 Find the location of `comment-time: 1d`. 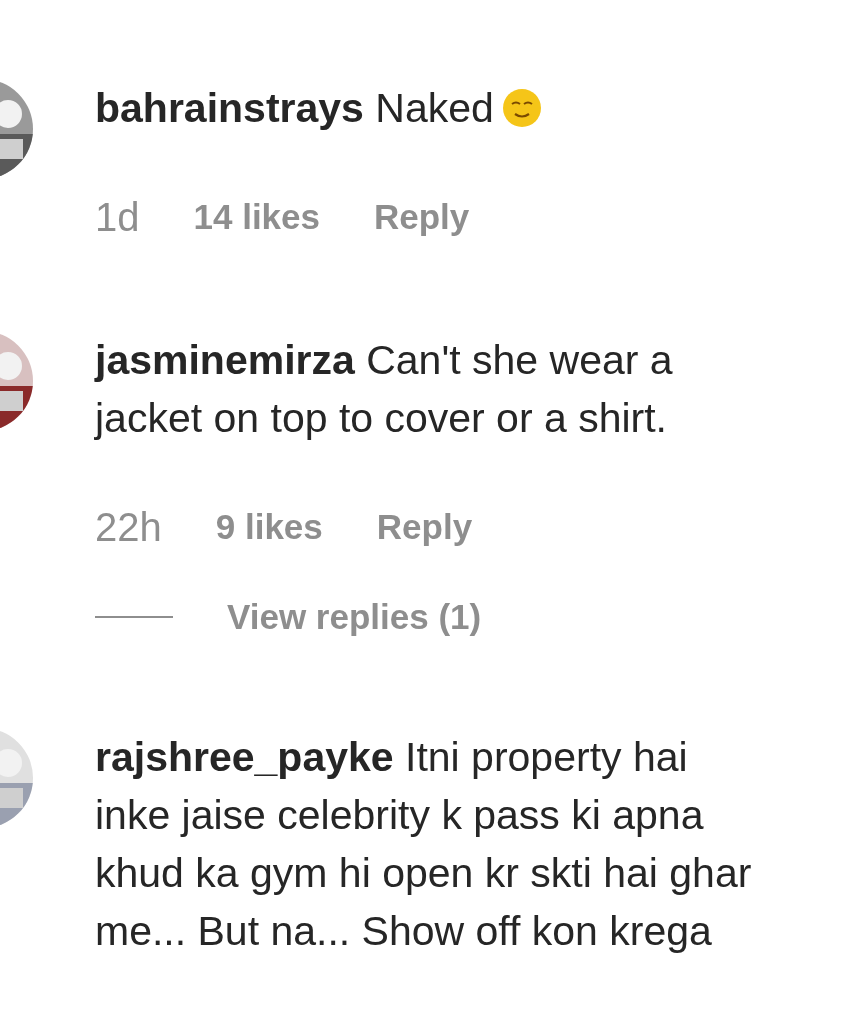

comment-time: 1d is located at coordinates (117, 217).